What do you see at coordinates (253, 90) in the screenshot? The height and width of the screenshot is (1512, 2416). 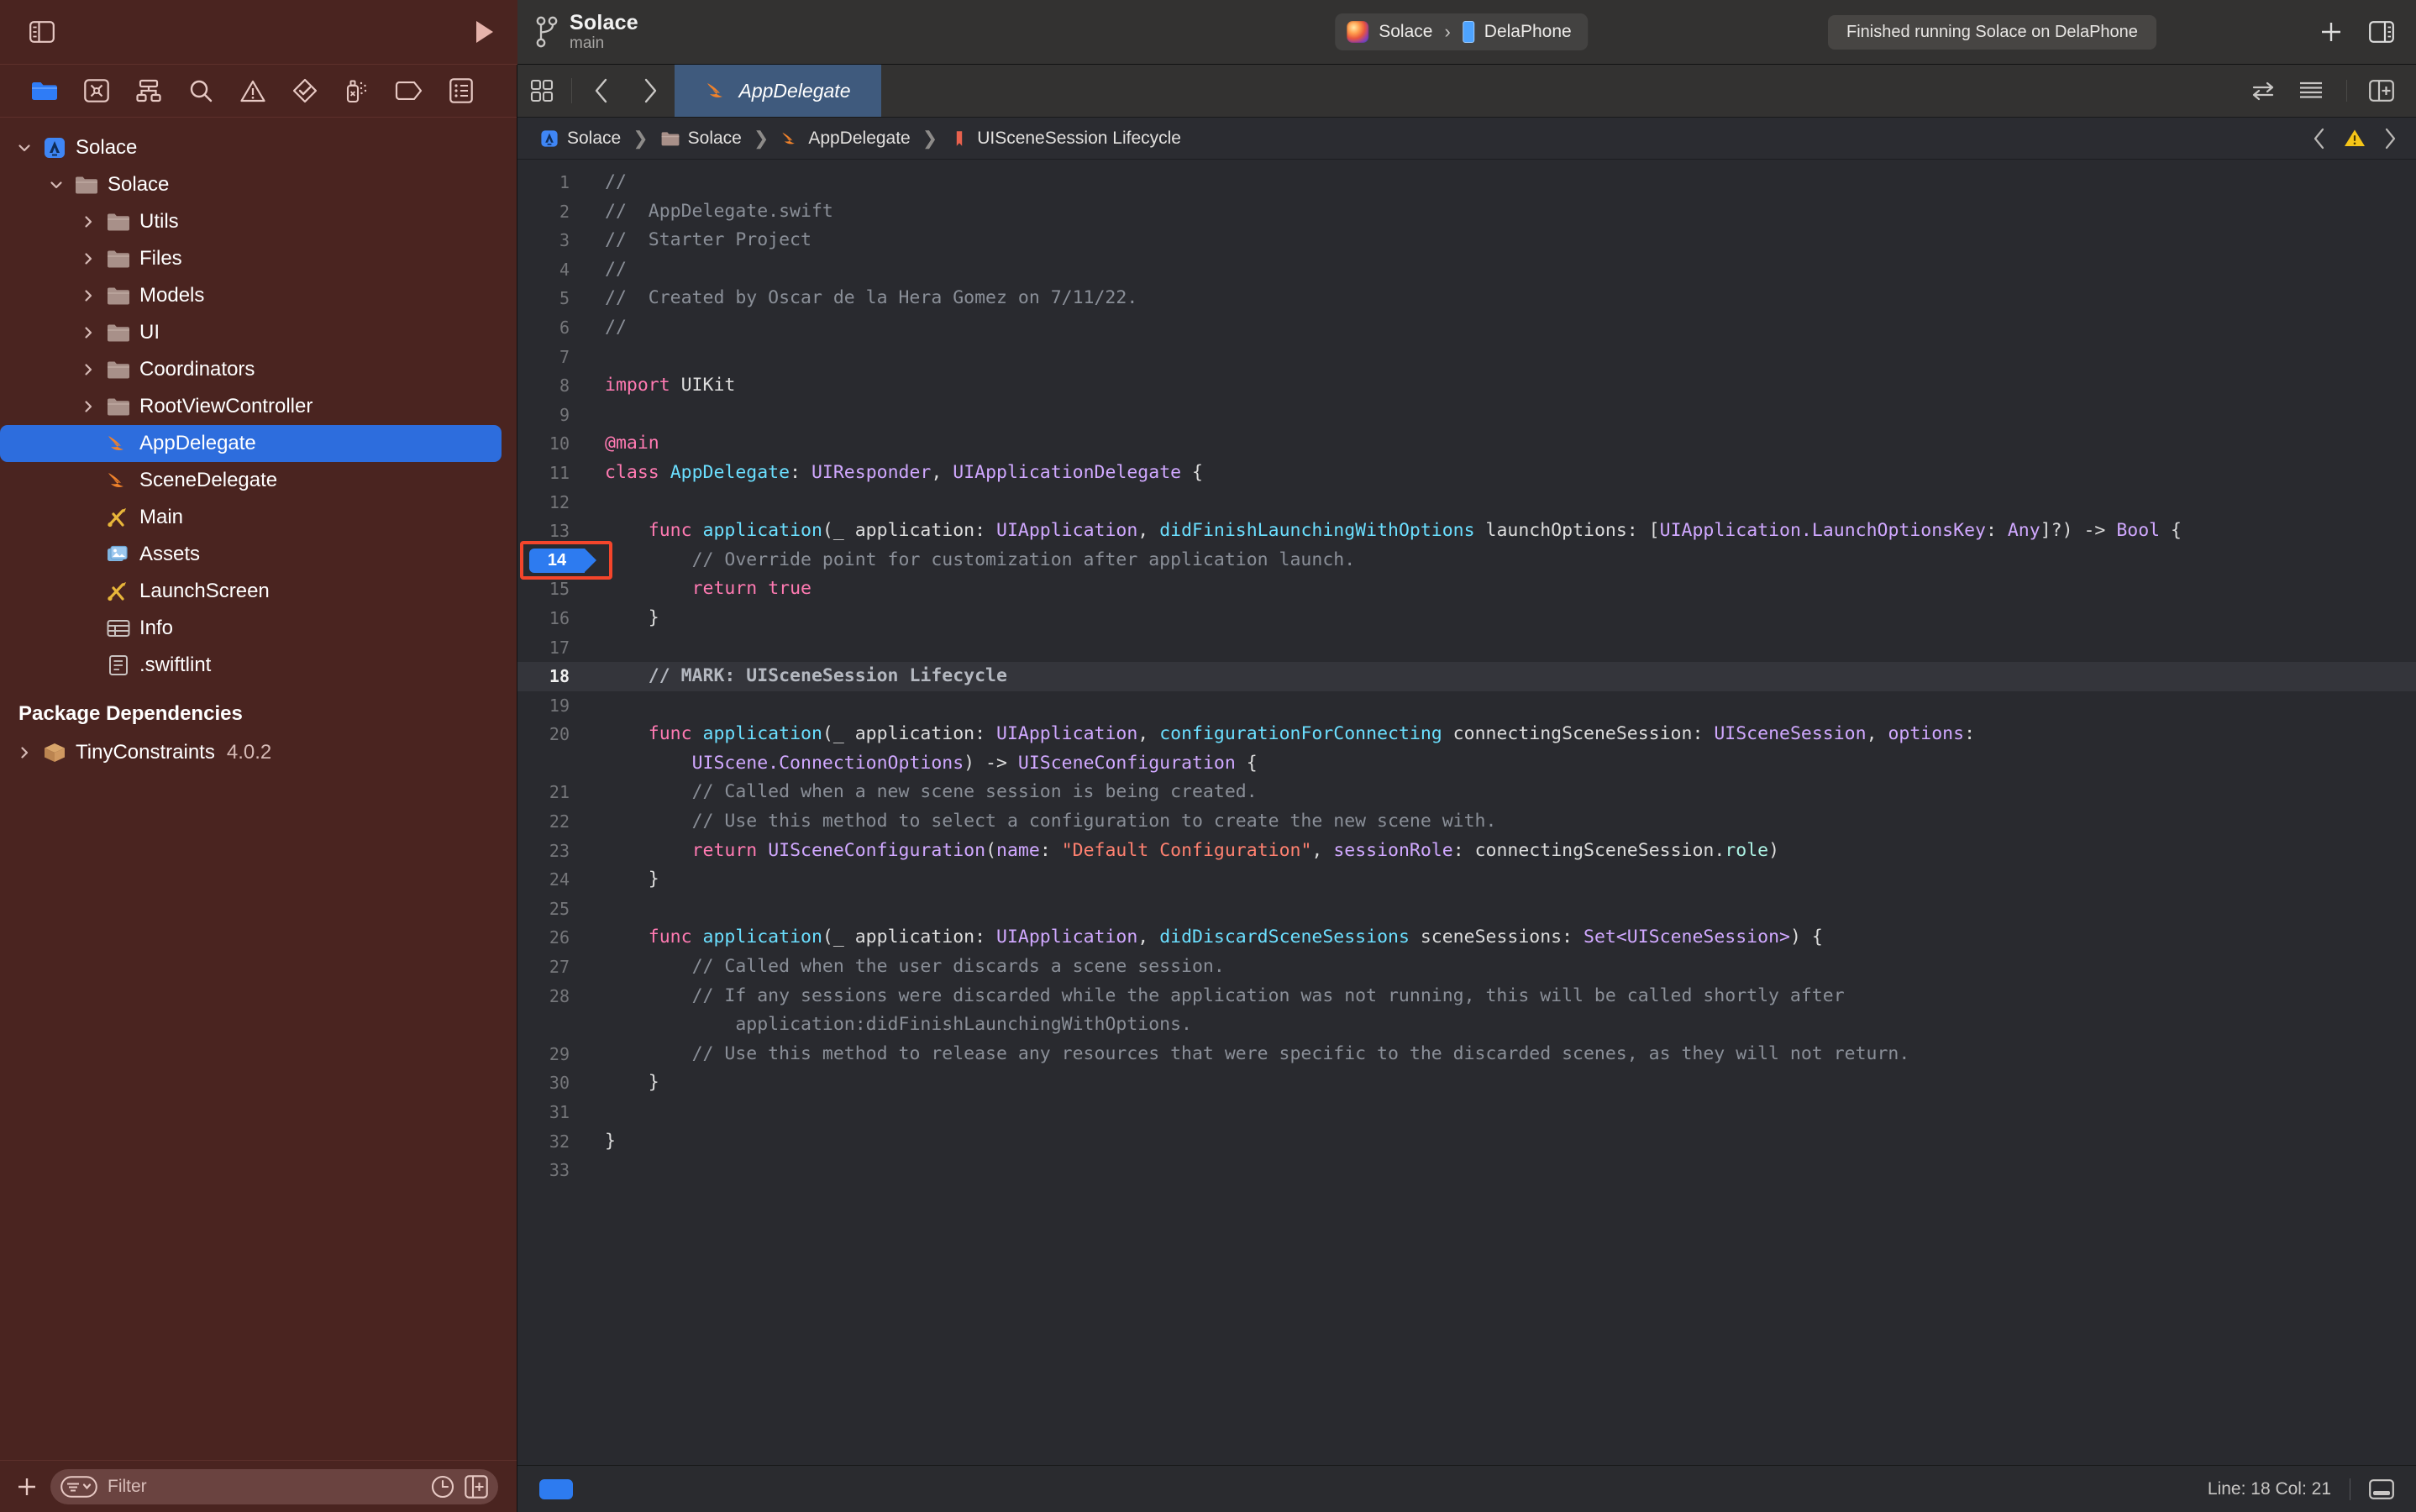 I see `sidebar-item-issue-navigator` at bounding box center [253, 90].